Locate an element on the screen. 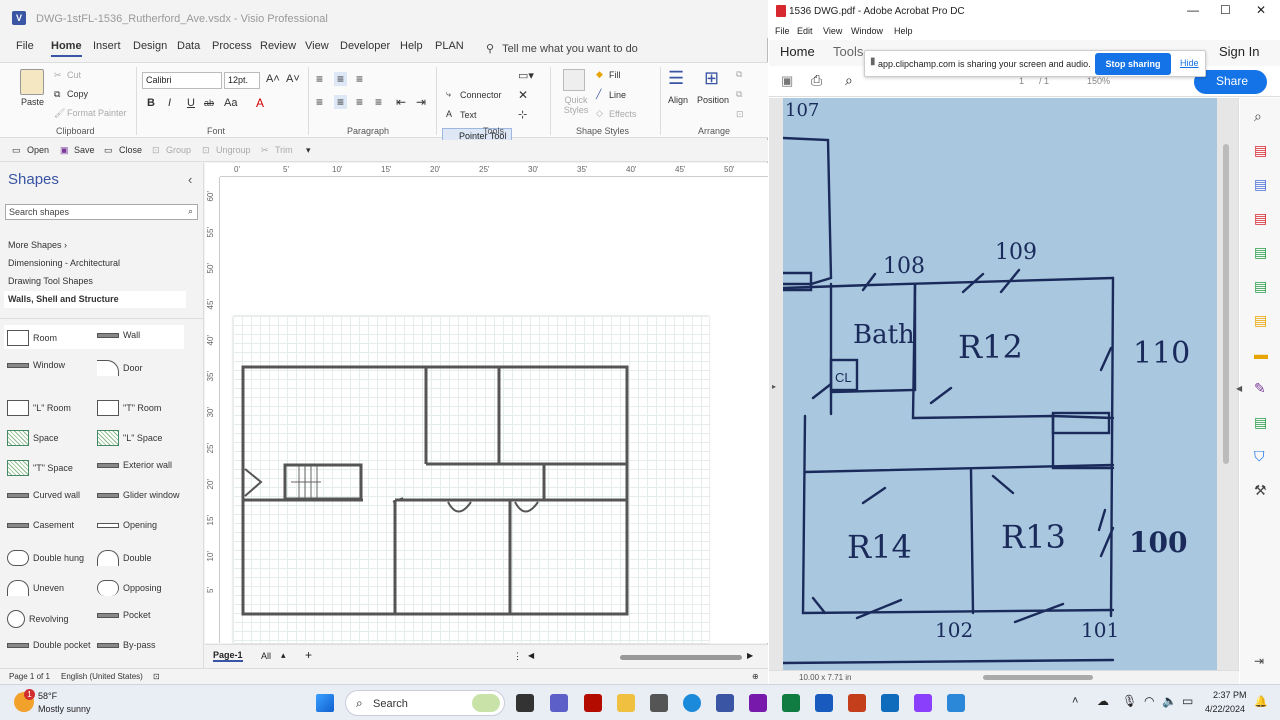 The width and height of the screenshot is (1280, 720). vertical-scrollbar-thumb is located at coordinates (1226, 304).